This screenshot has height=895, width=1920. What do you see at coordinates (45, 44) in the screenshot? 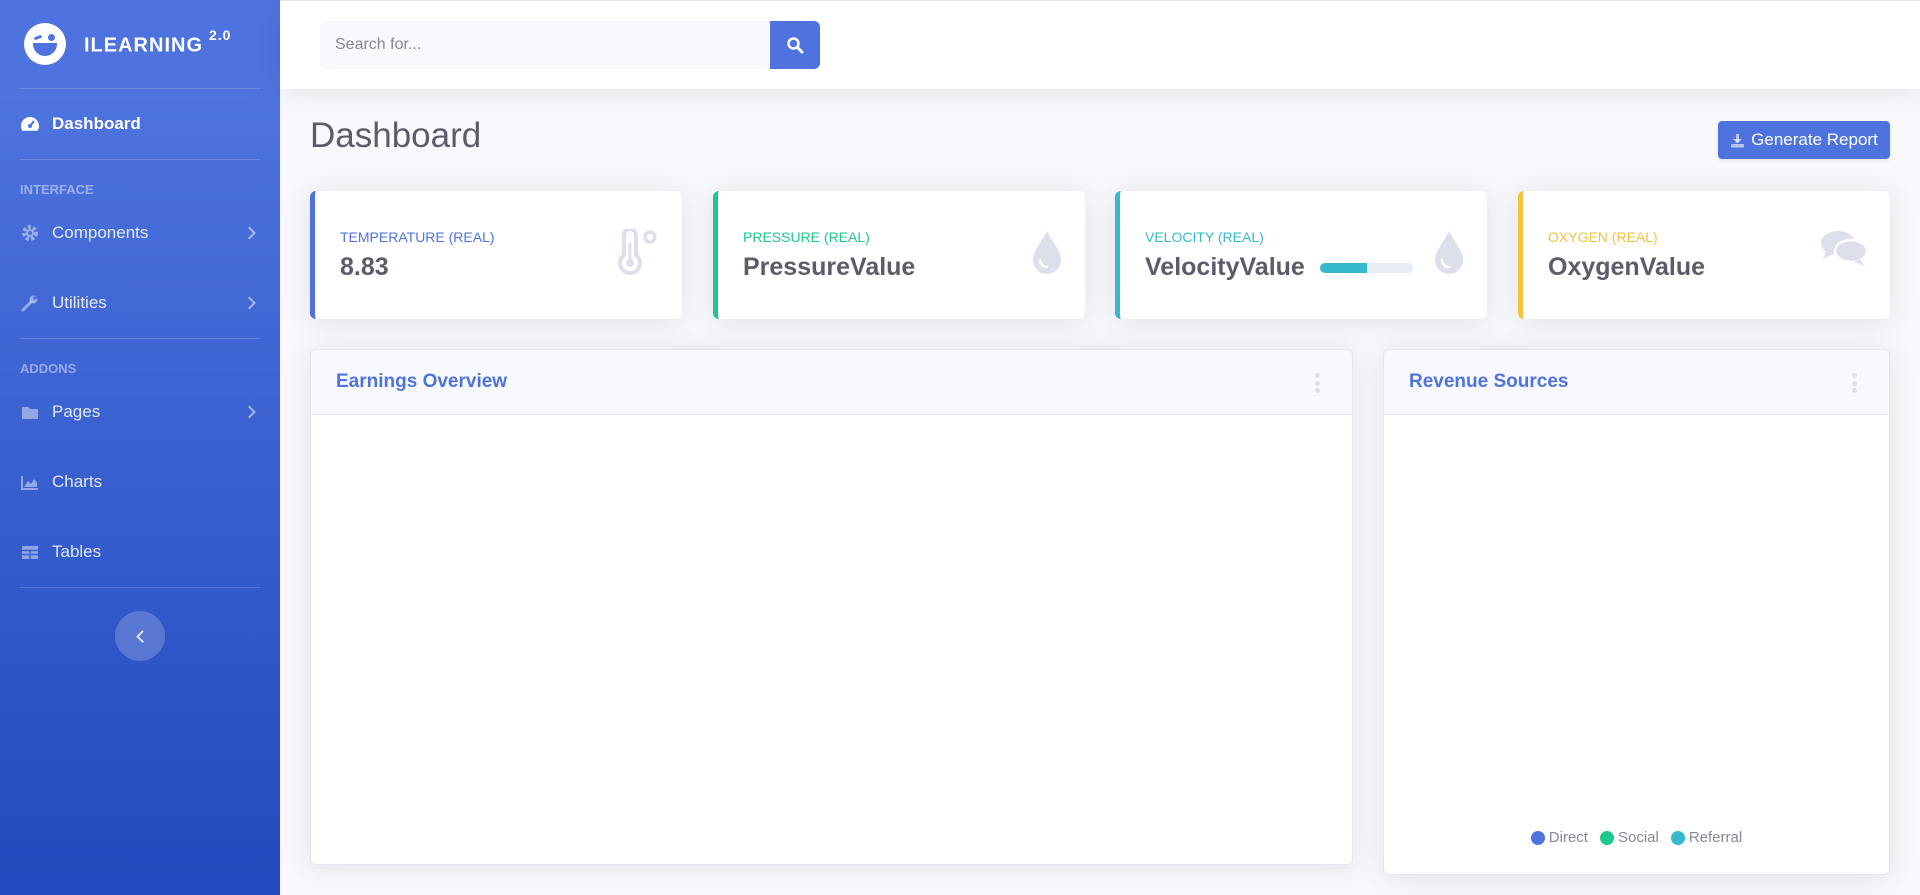
I see `laugh-wink-icon` at bounding box center [45, 44].